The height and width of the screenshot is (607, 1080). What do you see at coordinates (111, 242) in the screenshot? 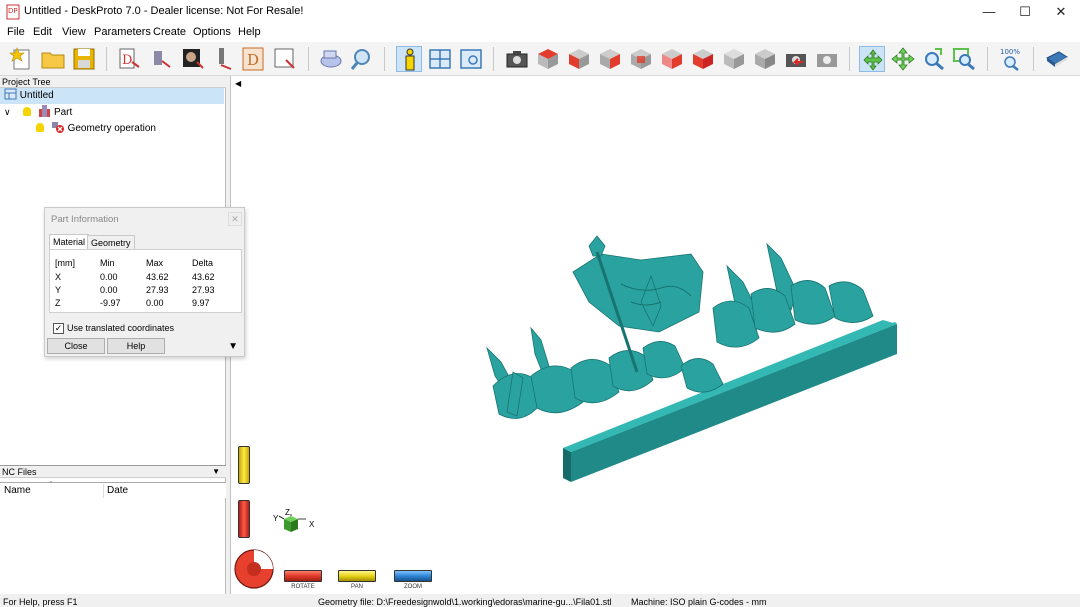
I see `tab-geometry: Geometry` at bounding box center [111, 242].